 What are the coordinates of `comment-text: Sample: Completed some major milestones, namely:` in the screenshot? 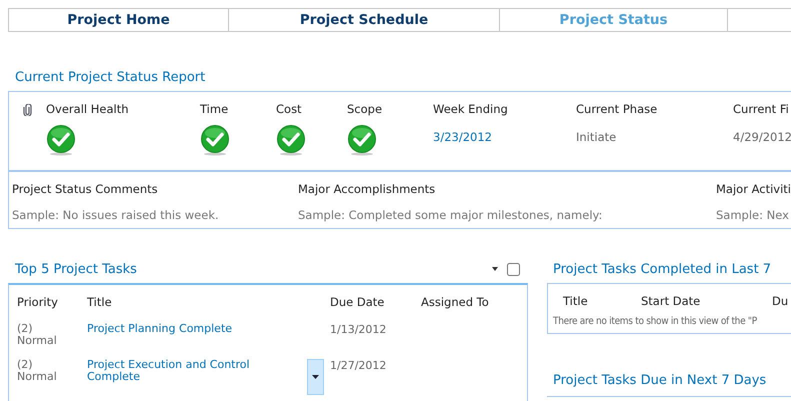 It's located at (451, 215).